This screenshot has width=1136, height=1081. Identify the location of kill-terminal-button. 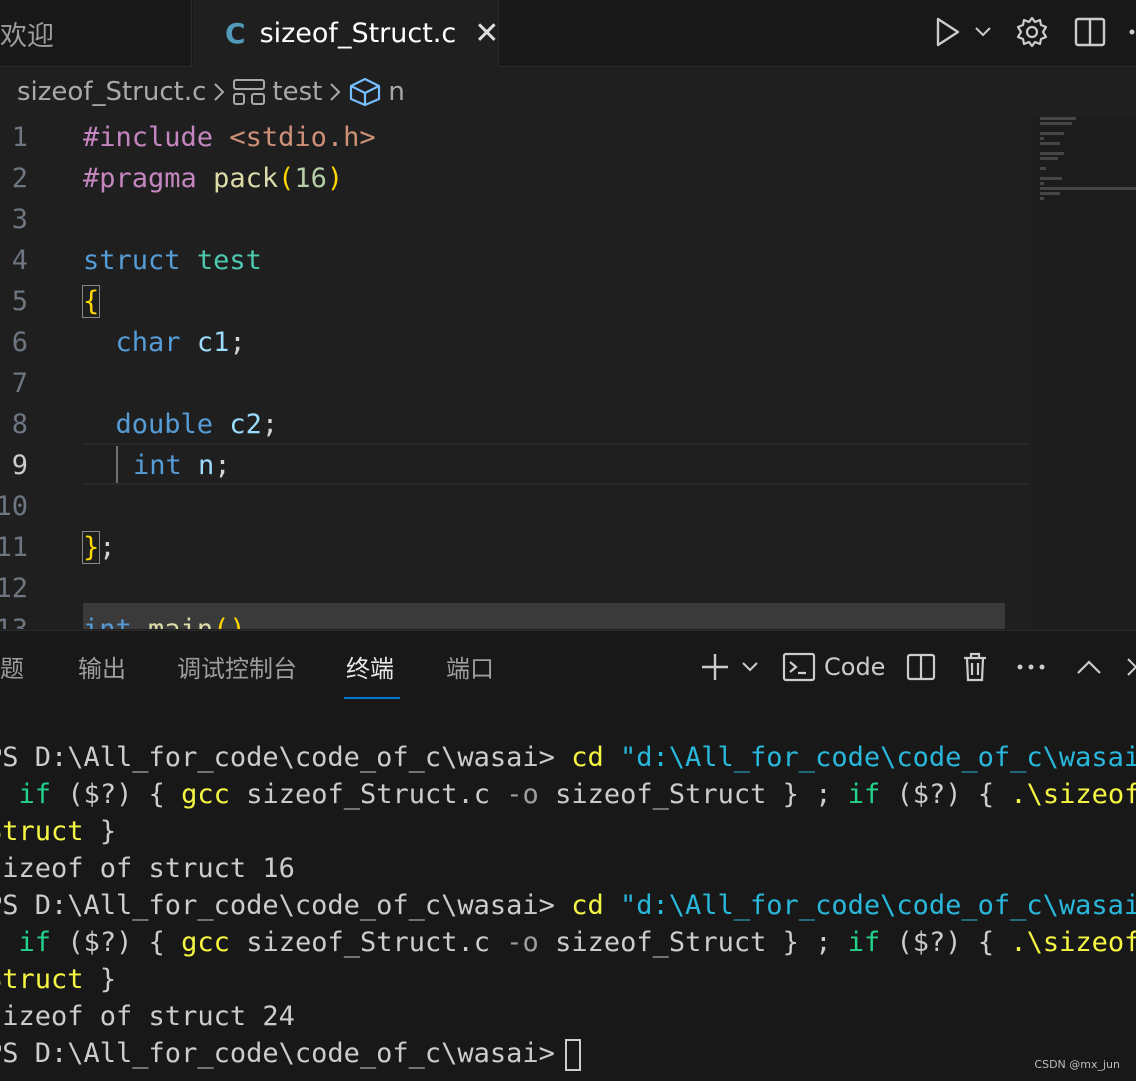
(975, 667).